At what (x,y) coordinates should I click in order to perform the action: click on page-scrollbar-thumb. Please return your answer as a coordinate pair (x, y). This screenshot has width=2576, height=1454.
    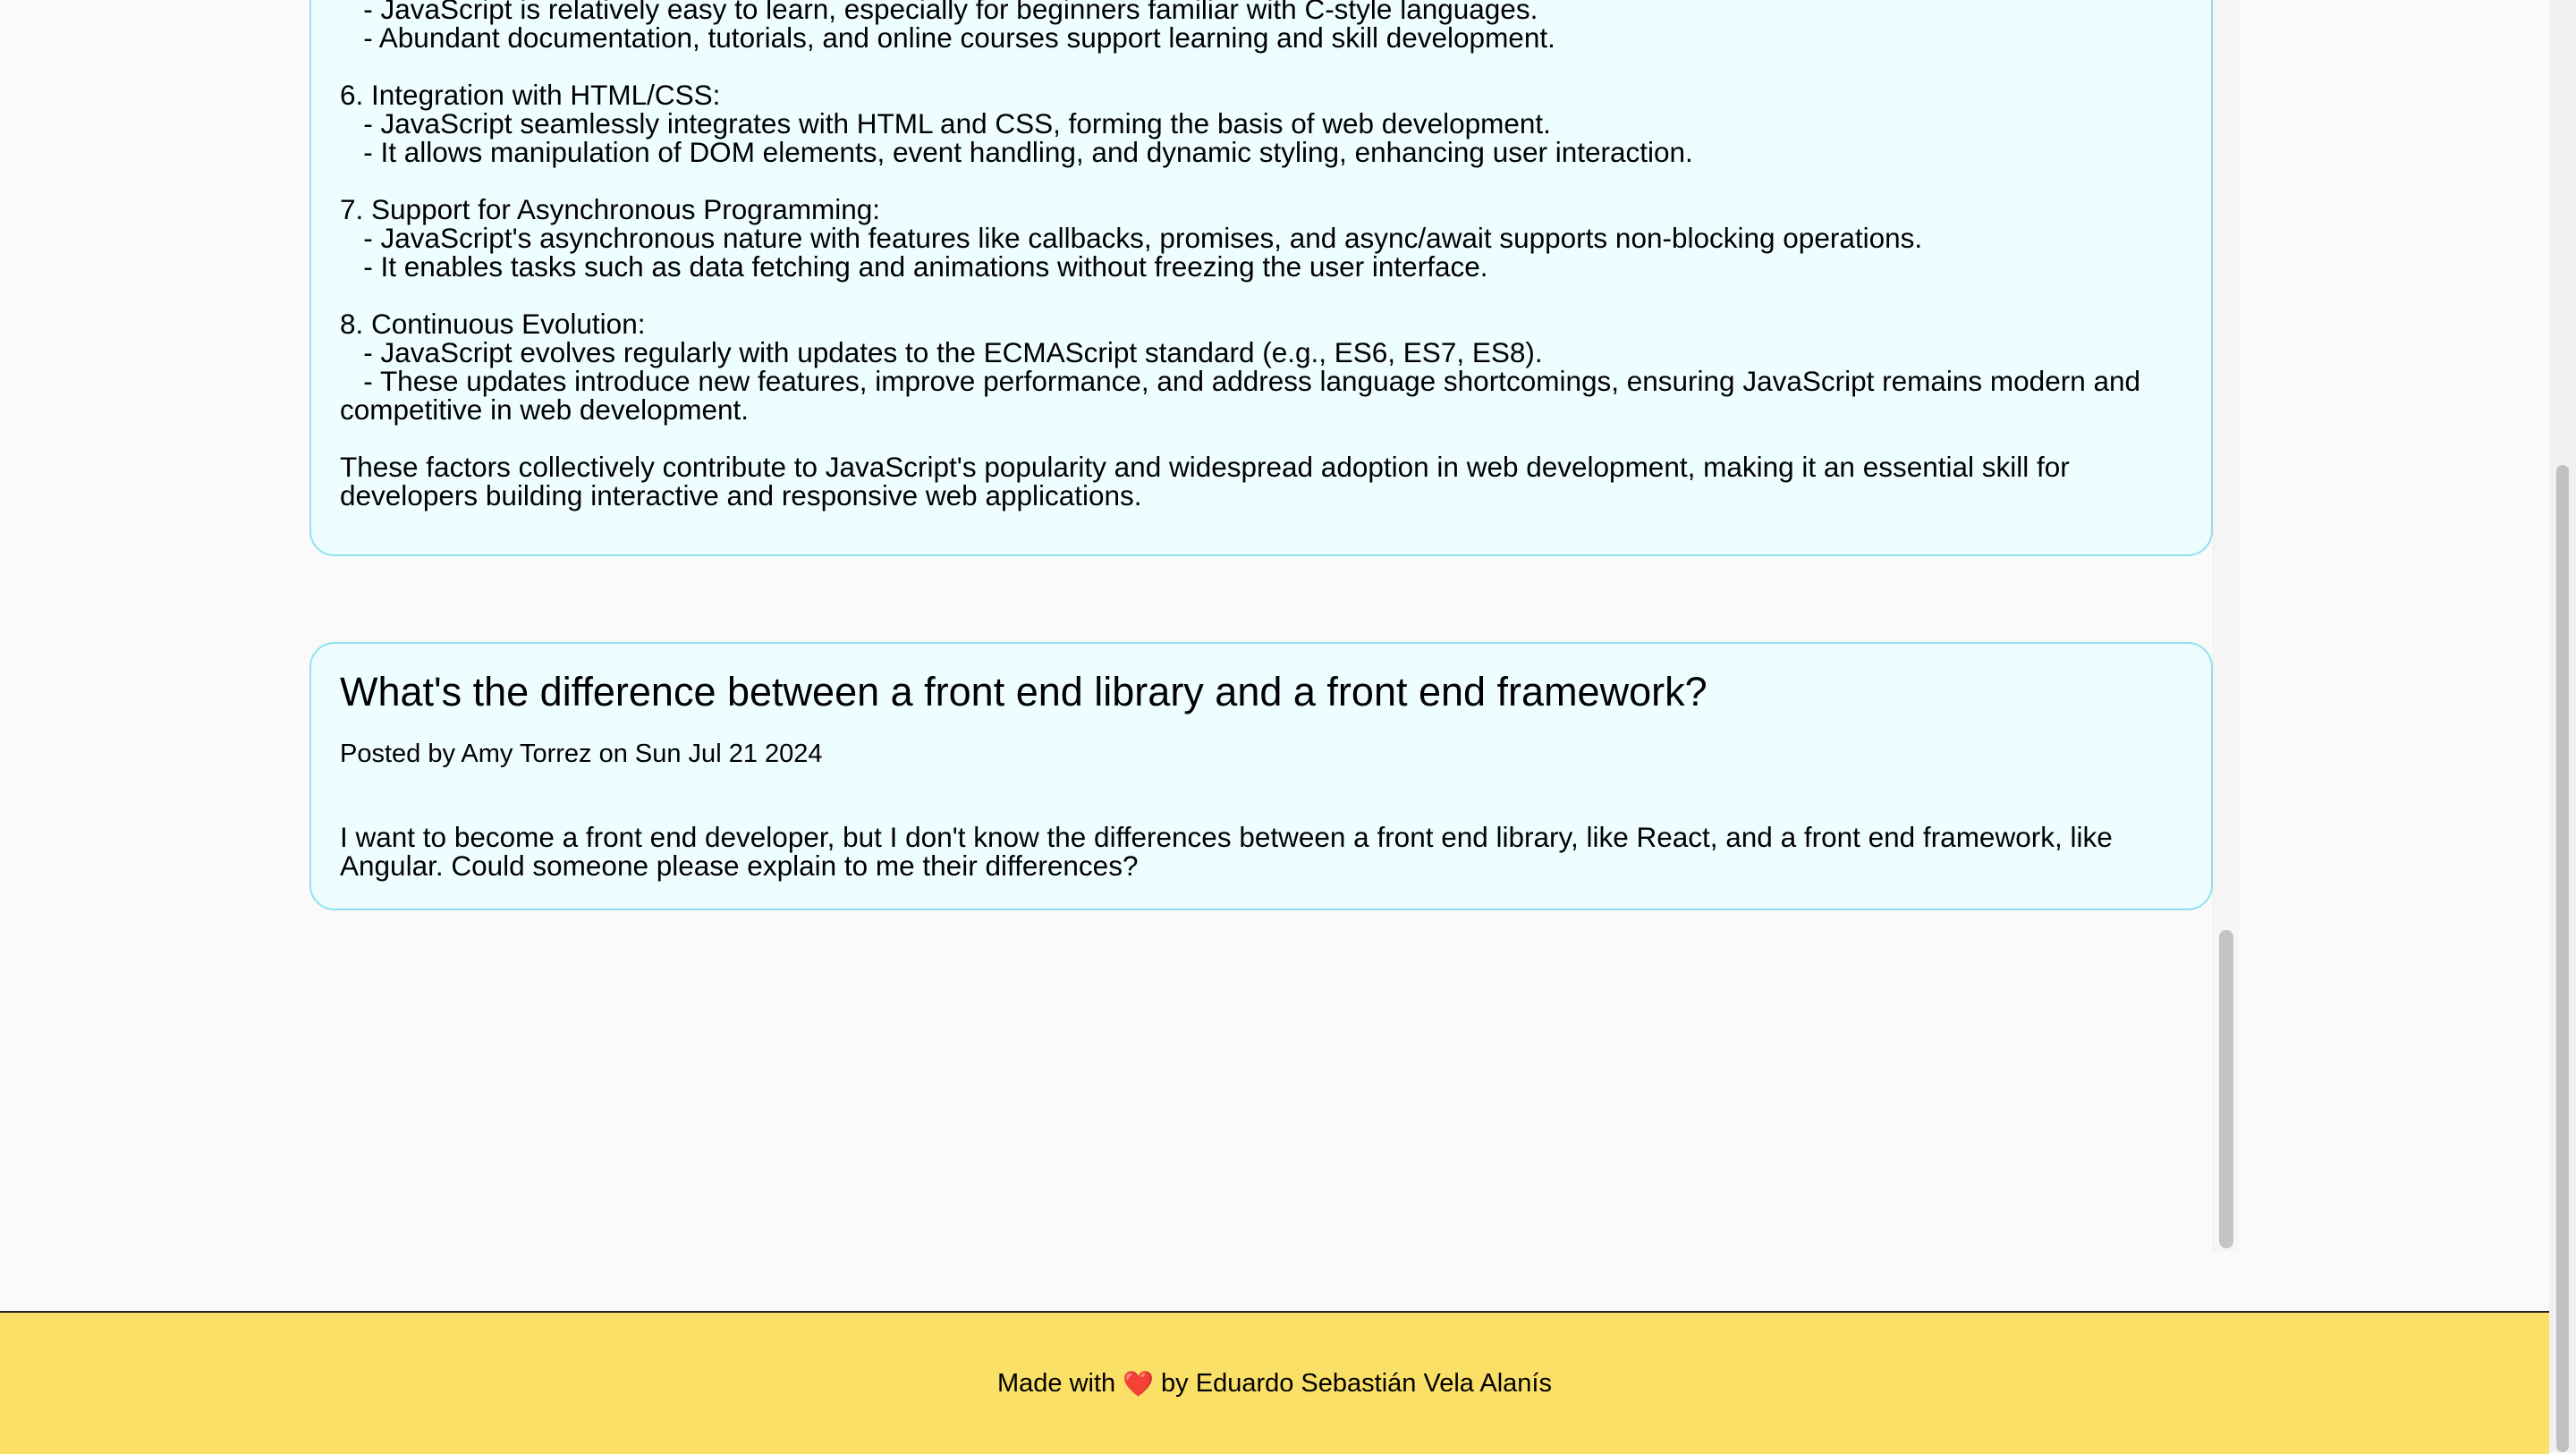
    Looking at the image, I should click on (2562, 959).